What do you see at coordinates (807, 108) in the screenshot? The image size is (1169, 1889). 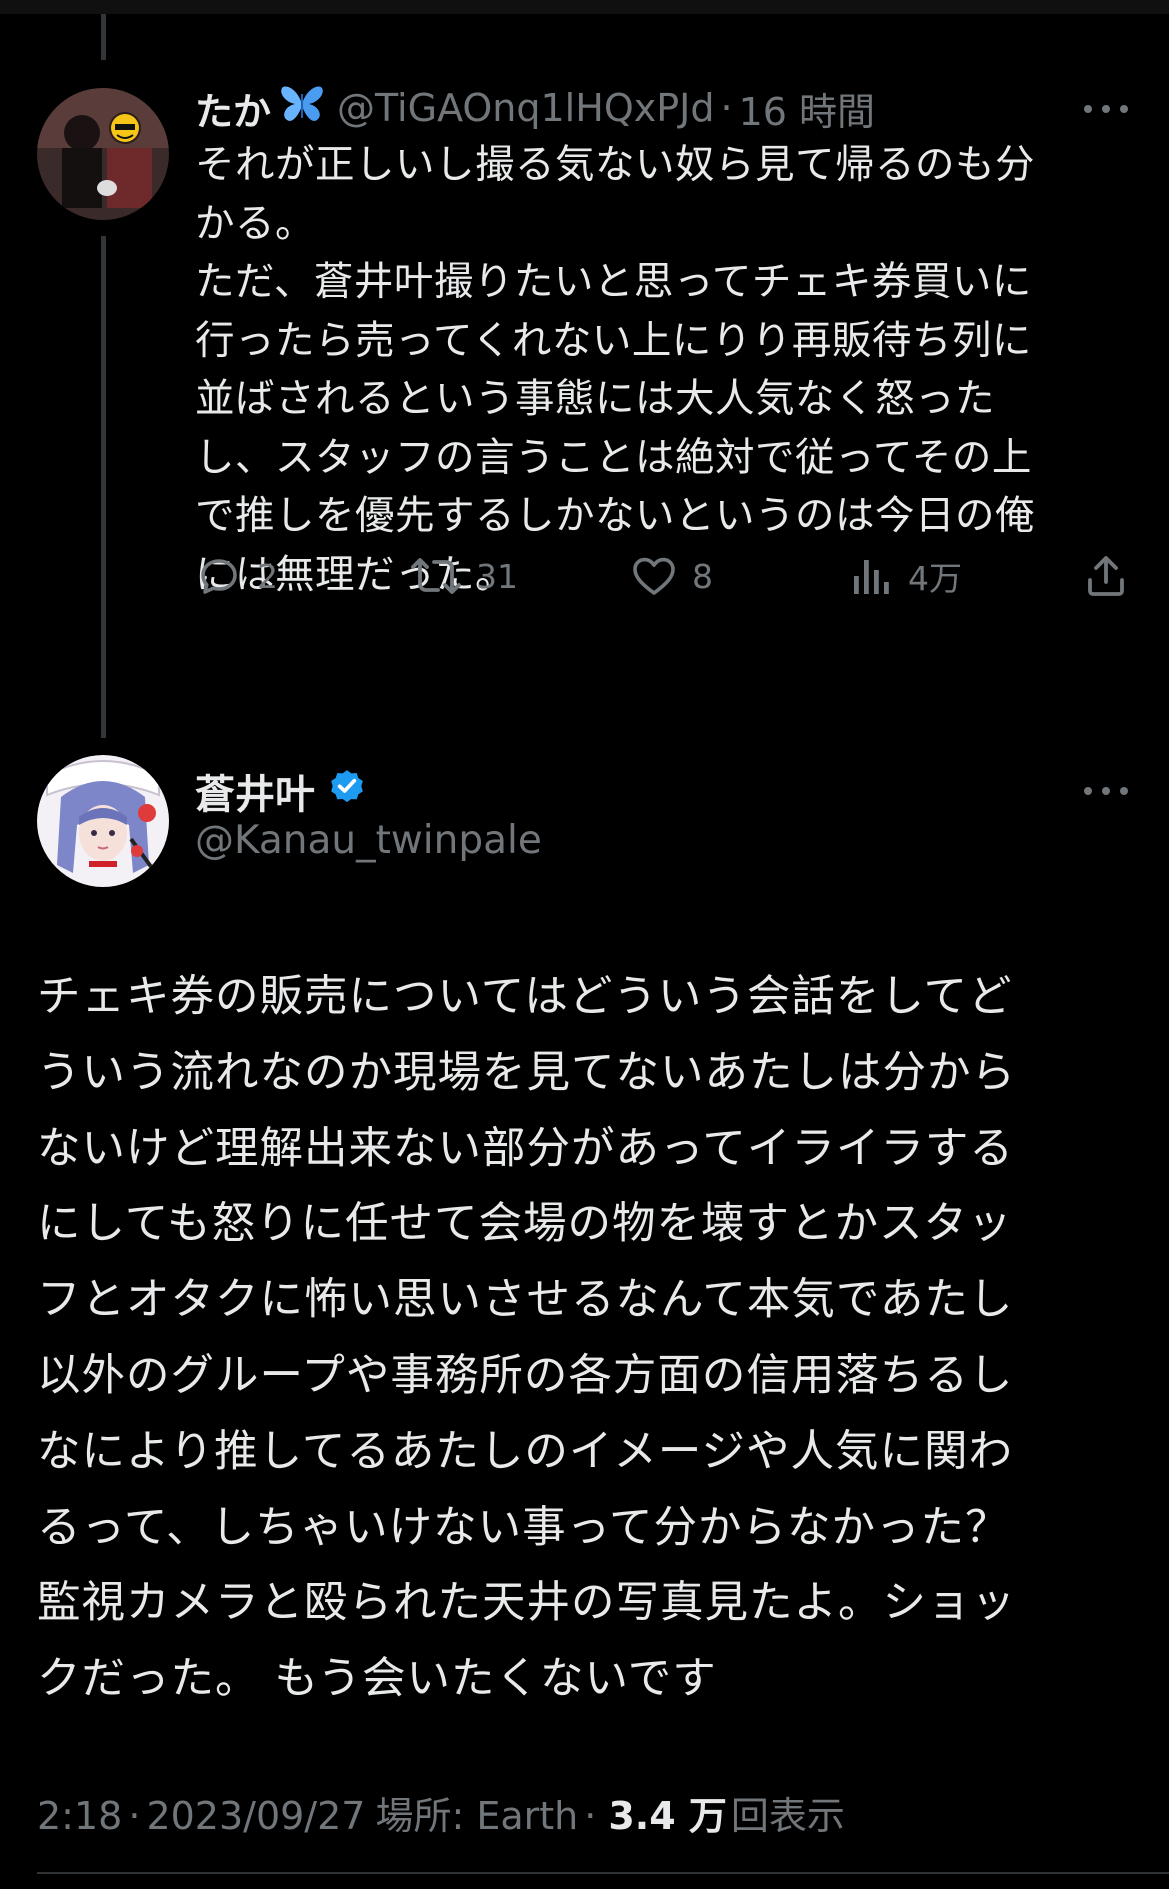 I see `reply-timestamp: 16 時間` at bounding box center [807, 108].